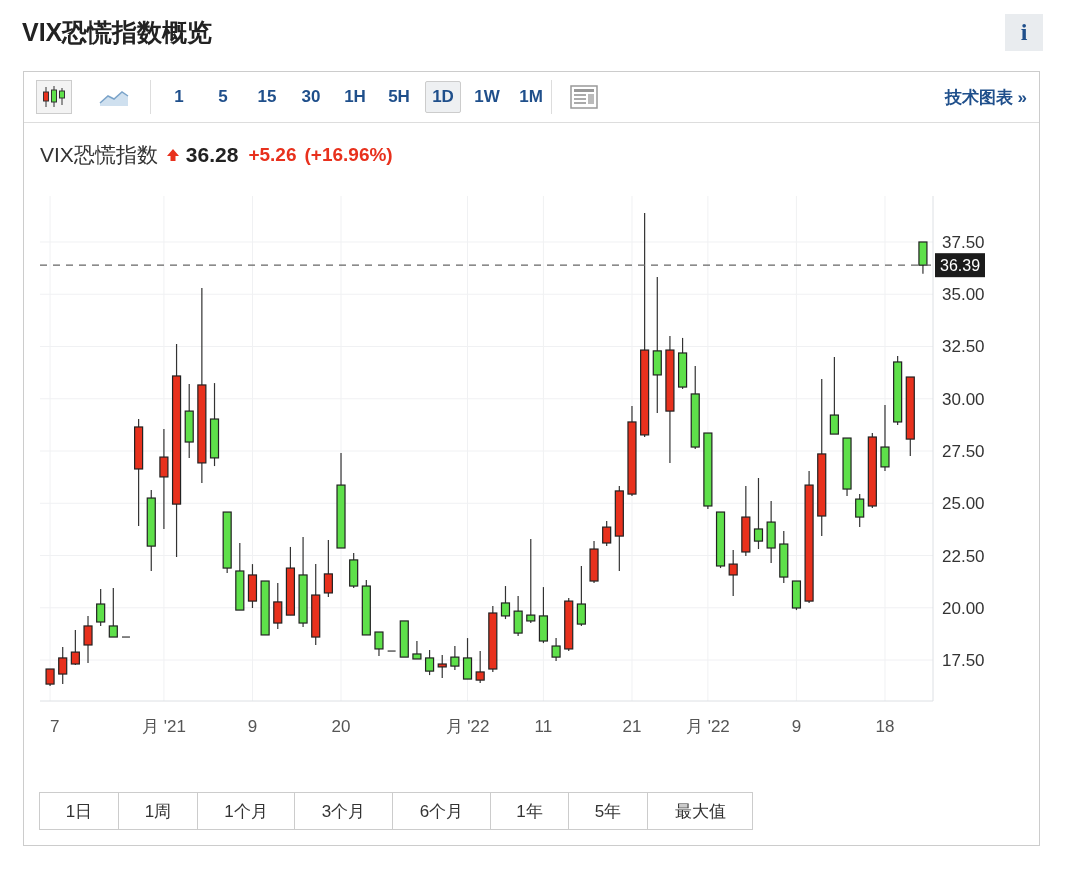 This screenshot has width=1080, height=871. Describe the element at coordinates (341, 726) in the screenshot. I see `x-axis-label: 20` at that location.